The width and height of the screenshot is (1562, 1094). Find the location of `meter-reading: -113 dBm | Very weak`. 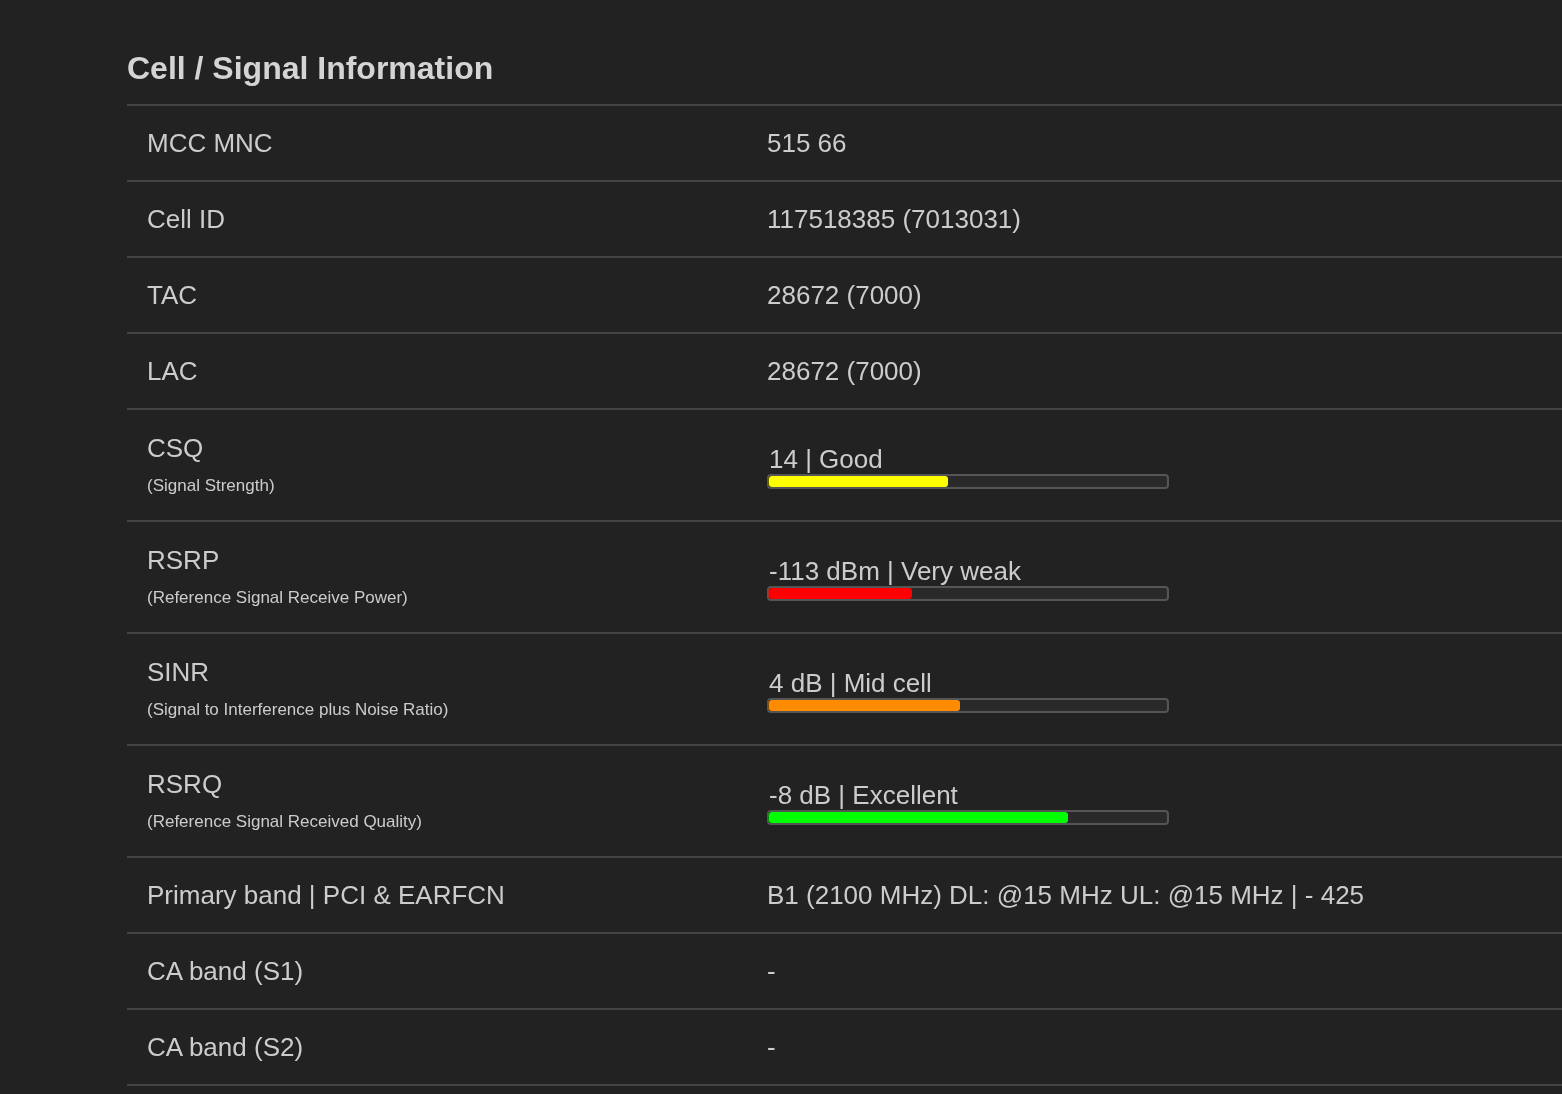

meter-reading: -113 dBm | Very weak is located at coordinates (895, 570).